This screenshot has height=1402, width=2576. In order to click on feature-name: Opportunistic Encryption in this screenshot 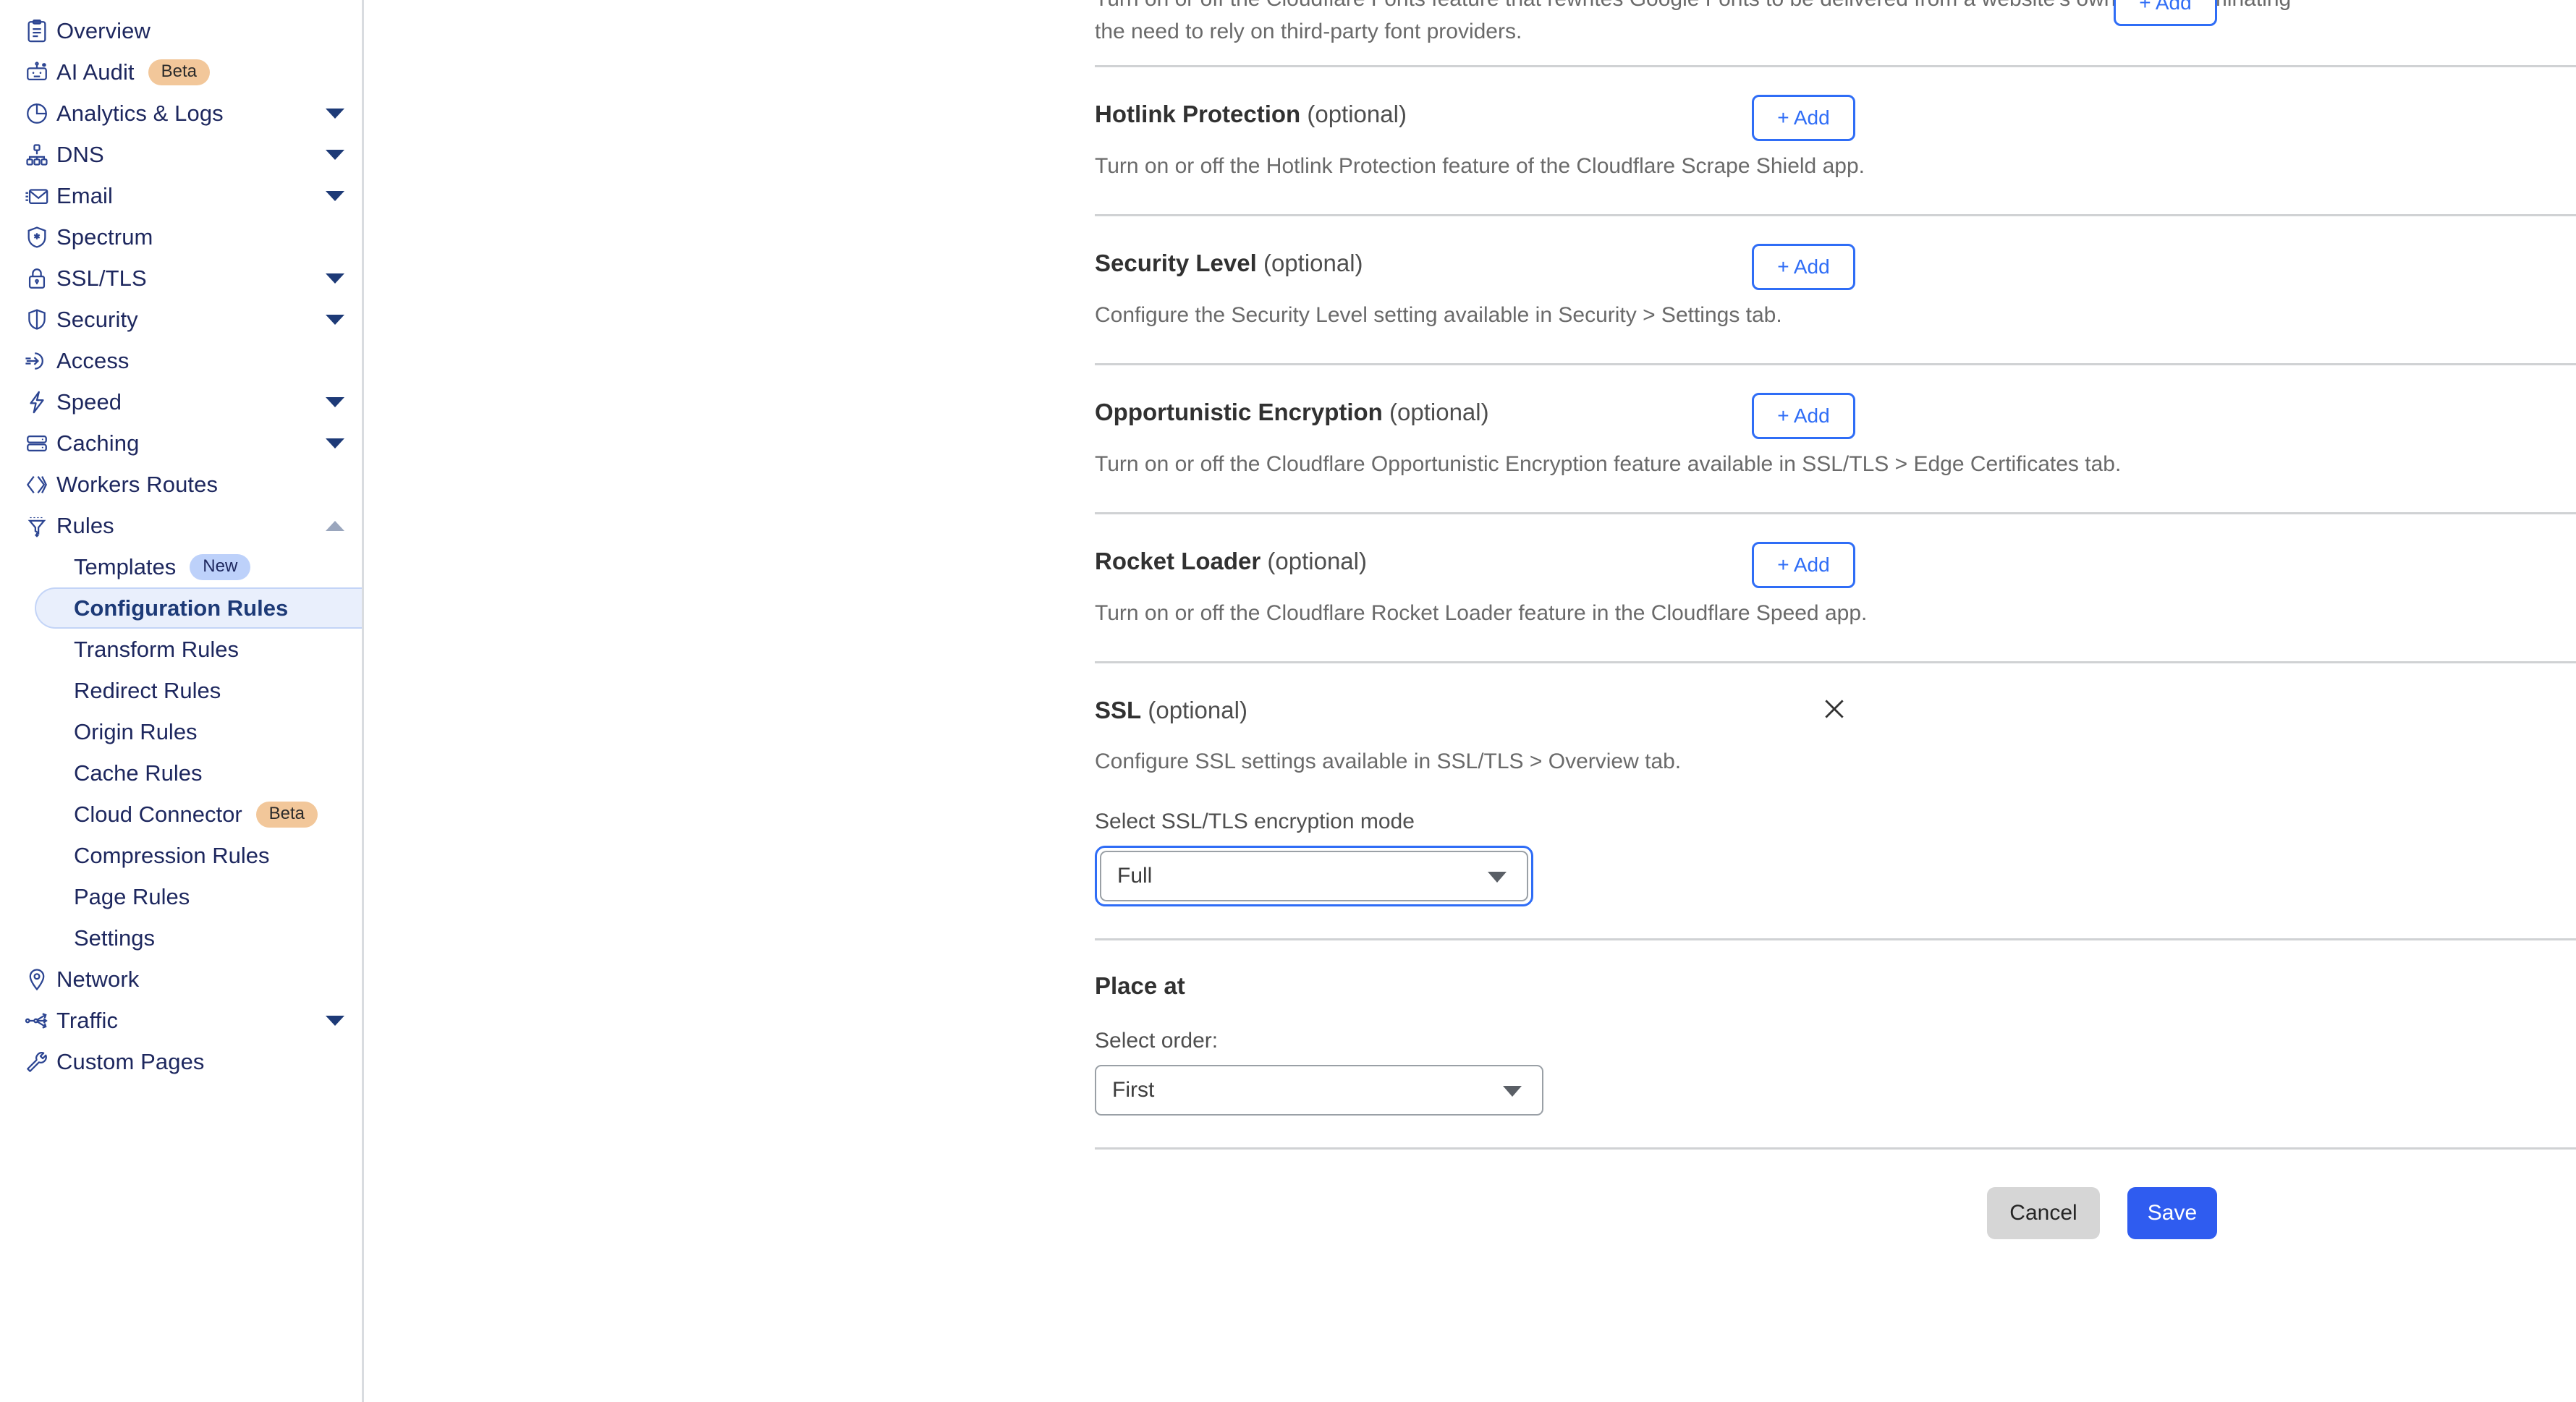, I will do `click(1239, 411)`.